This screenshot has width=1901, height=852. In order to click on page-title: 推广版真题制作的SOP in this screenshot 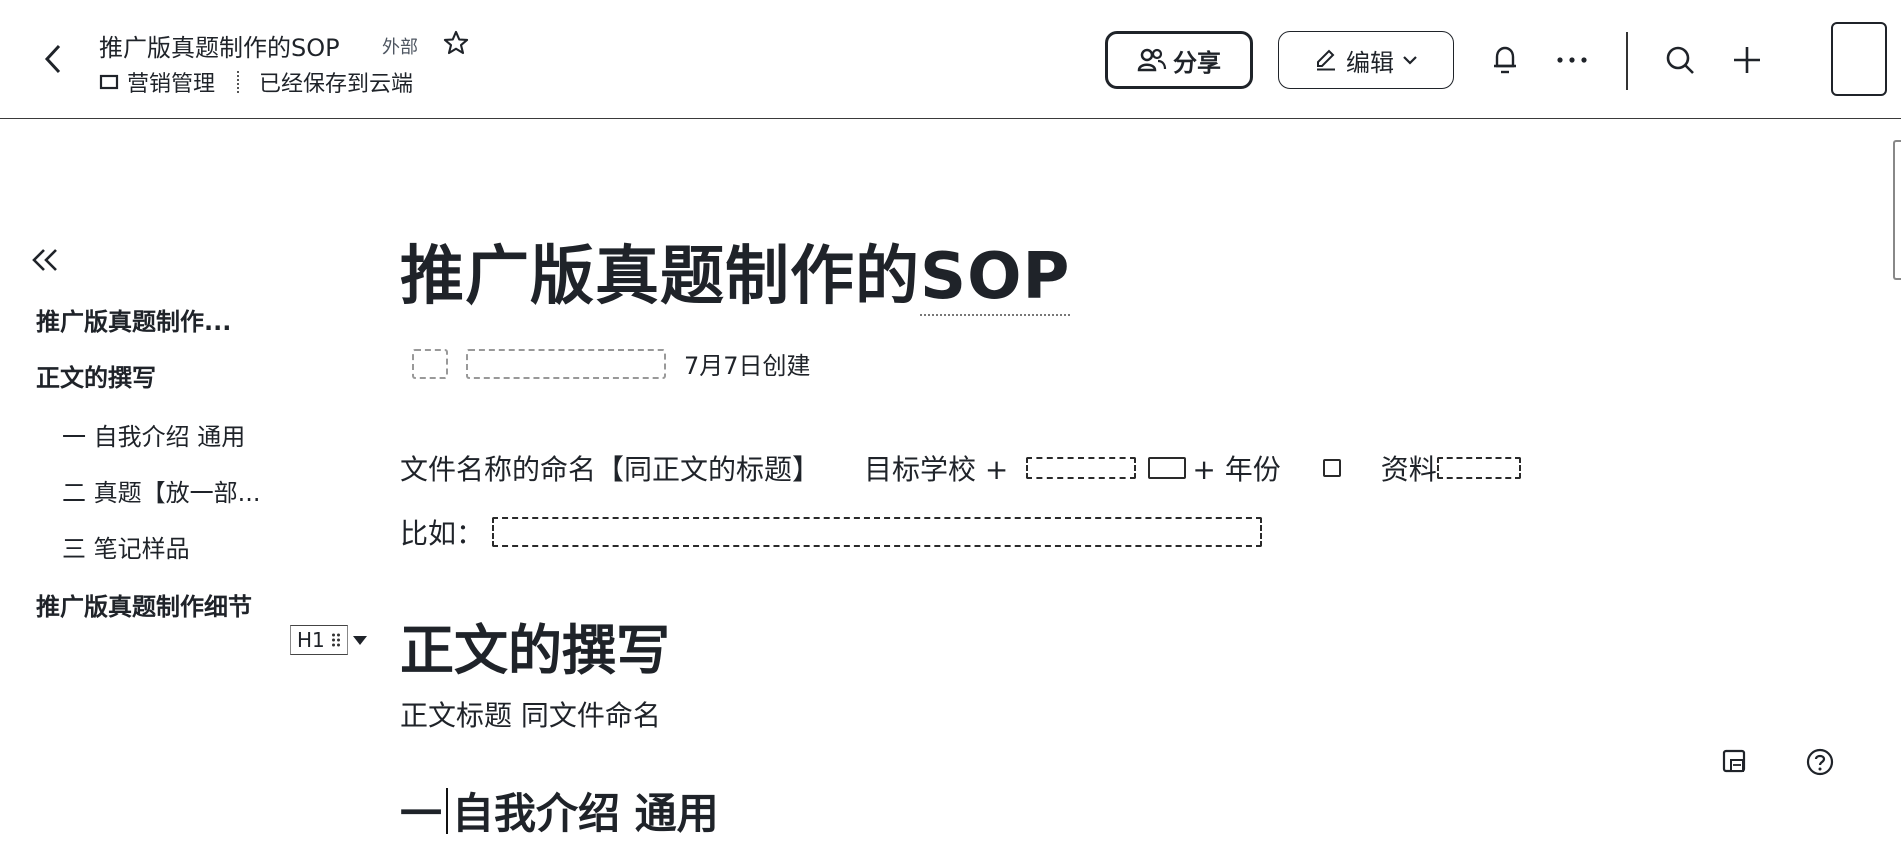, I will do `click(735, 271)`.